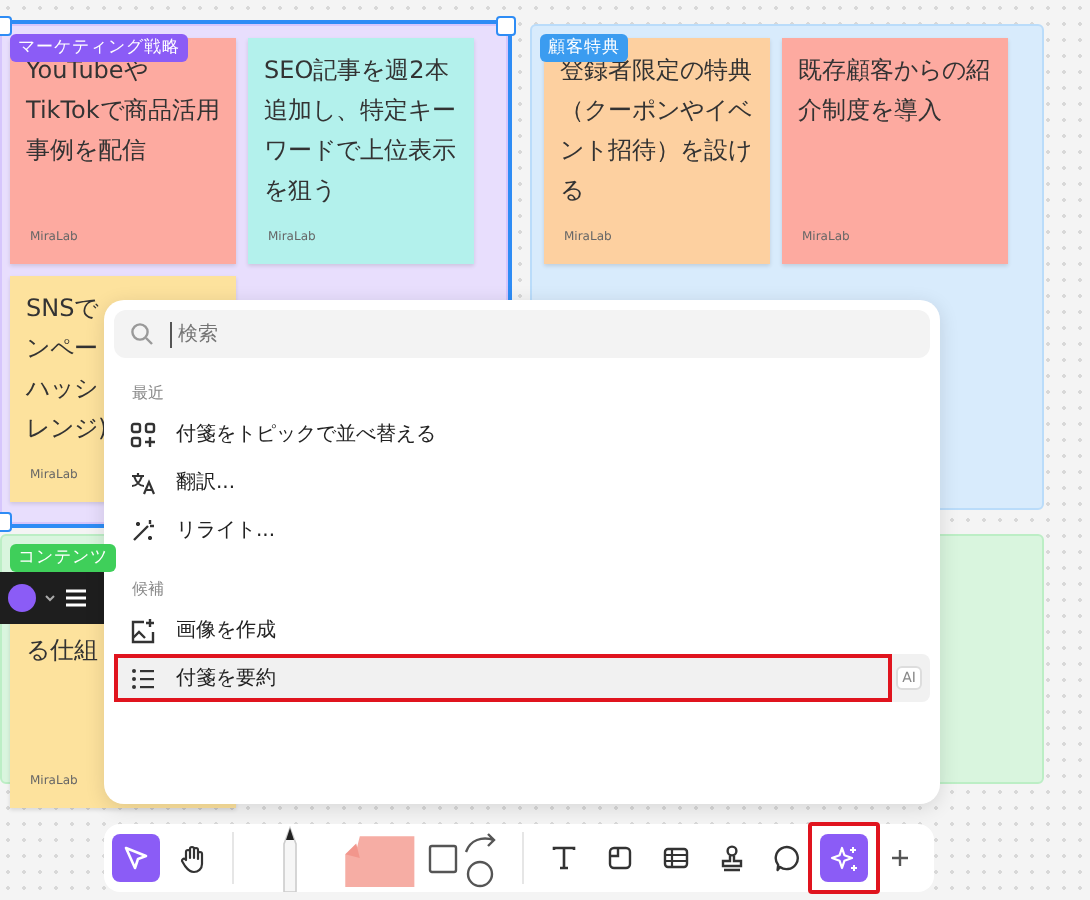  I want to click on frame-label: コンテンツ, so click(63, 558).